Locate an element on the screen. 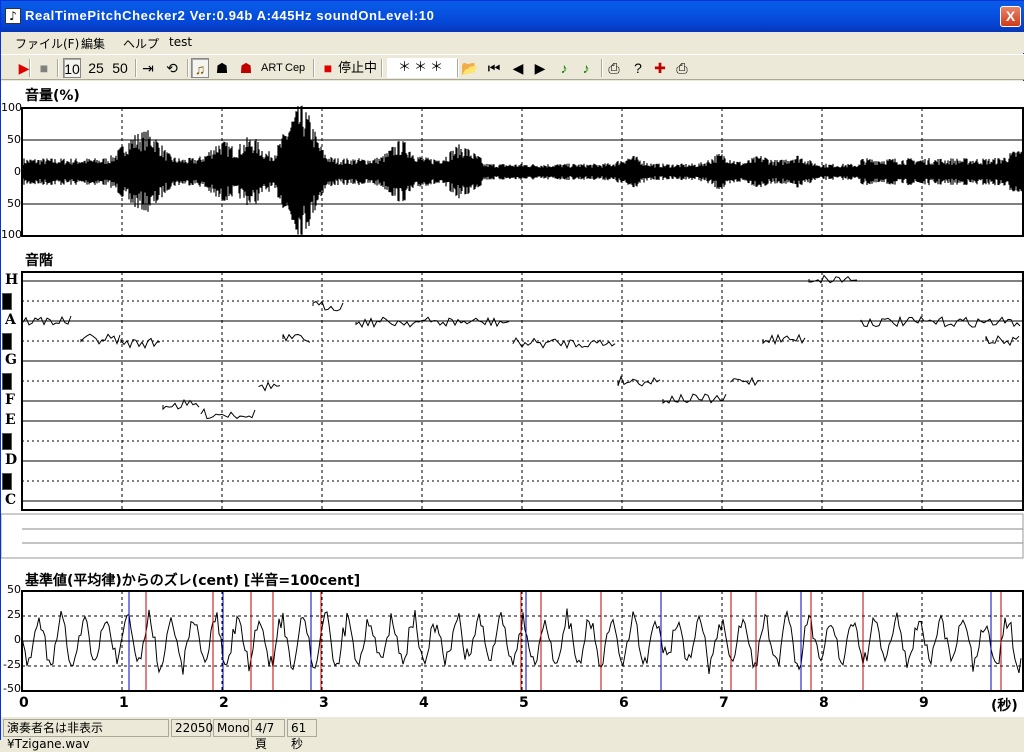 The width and height of the screenshot is (1024, 752). record-stop-icon: ■ is located at coordinates (328, 68).